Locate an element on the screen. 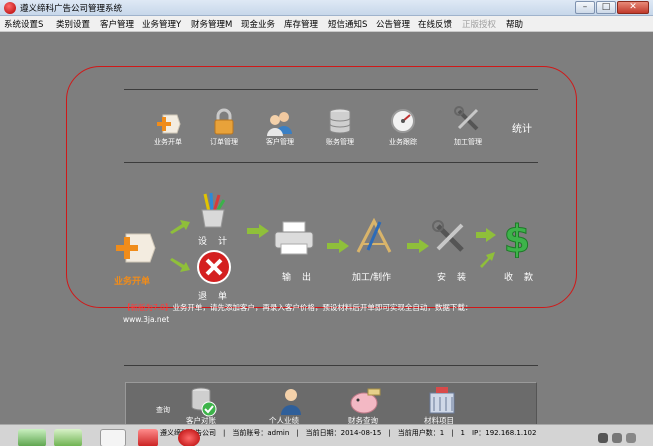  flow-start-business-order is located at coordinates (135, 248).